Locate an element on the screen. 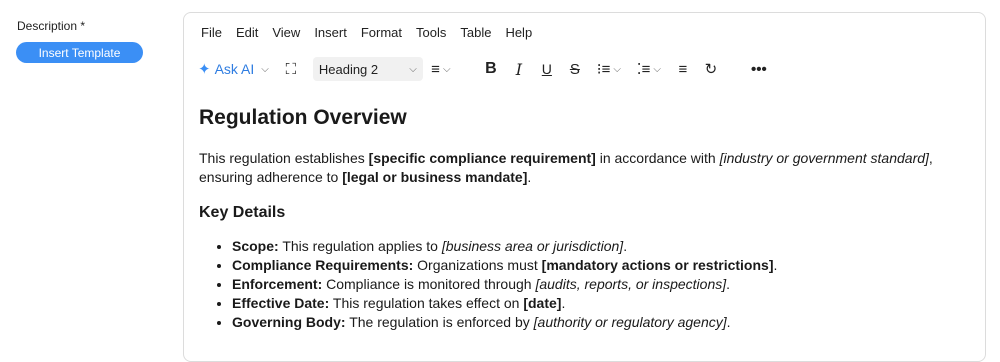  placeholder-bold: [specific compliance requirement] is located at coordinates (482, 158).